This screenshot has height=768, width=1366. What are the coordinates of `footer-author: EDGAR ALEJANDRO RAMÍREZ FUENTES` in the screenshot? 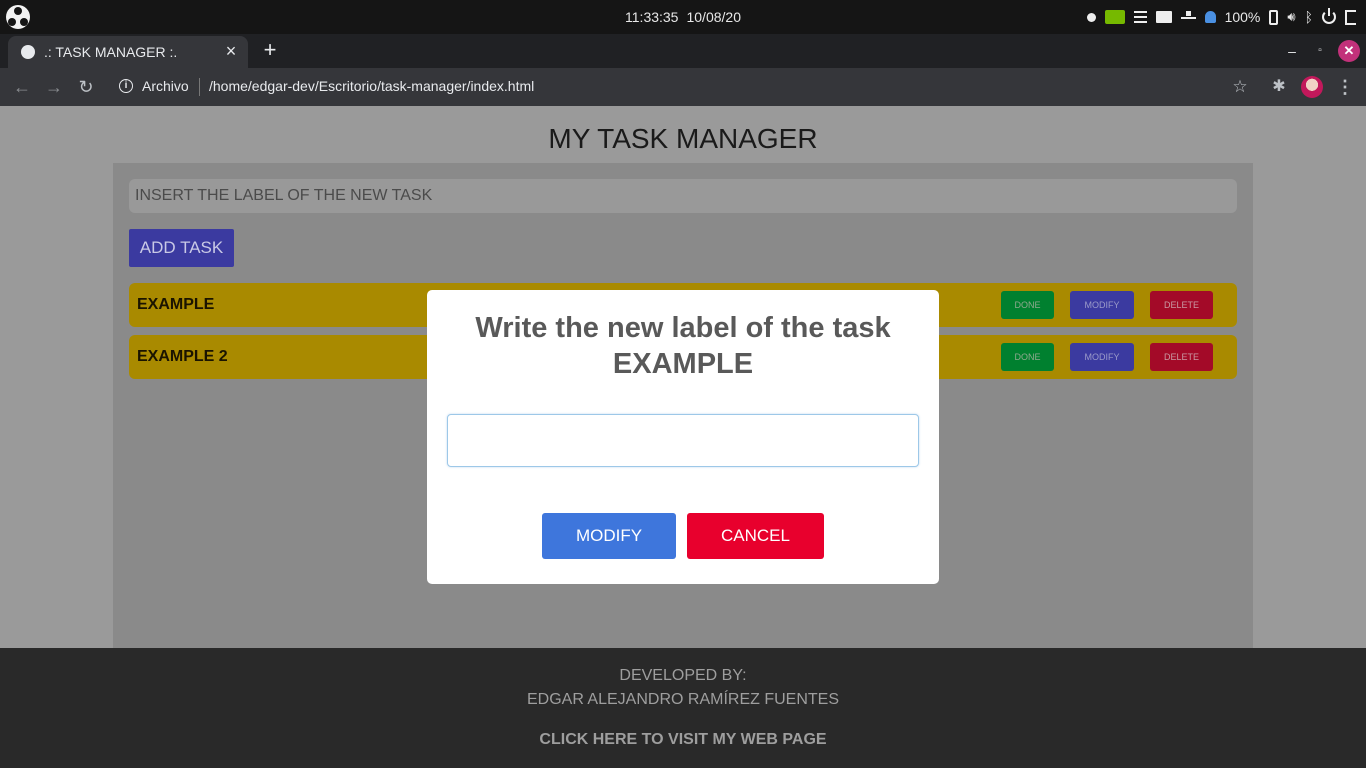 It's located at (683, 699).